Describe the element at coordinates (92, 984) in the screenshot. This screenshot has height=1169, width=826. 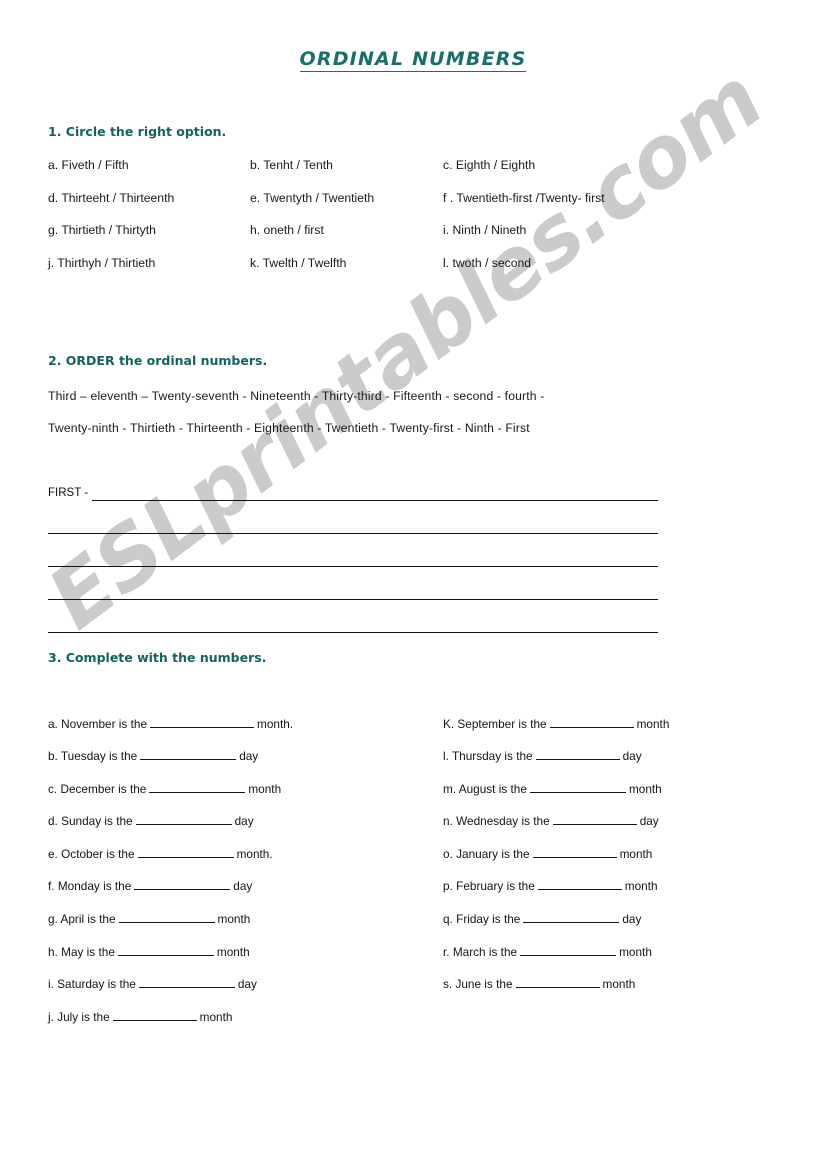
I see `exercise-3-item-i-before: i. Saturday is the` at that location.